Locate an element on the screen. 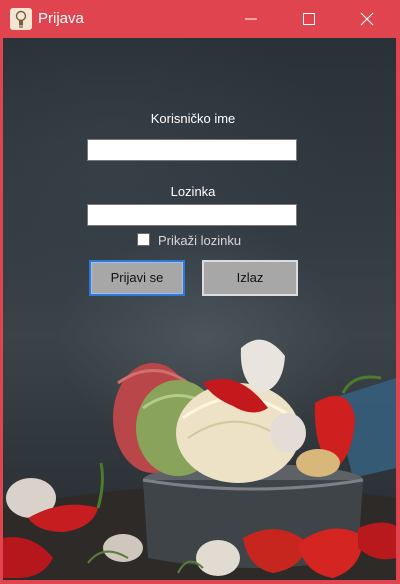 This screenshot has width=400, height=584. title-bar: Prijava is located at coordinates (200, 19).